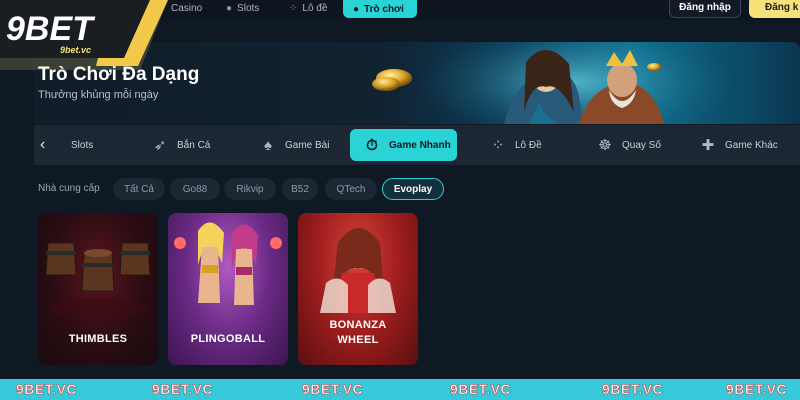 The height and width of the screenshot is (400, 800). I want to click on category-gamebai-label: Game Bài, so click(307, 145).